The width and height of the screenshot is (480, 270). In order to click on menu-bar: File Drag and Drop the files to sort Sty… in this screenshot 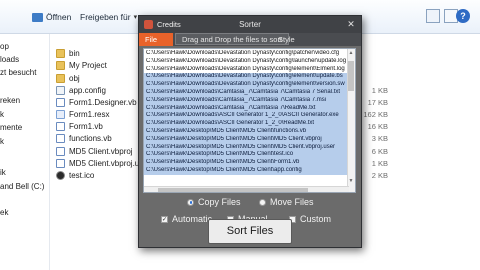, I will do `click(250, 39)`.